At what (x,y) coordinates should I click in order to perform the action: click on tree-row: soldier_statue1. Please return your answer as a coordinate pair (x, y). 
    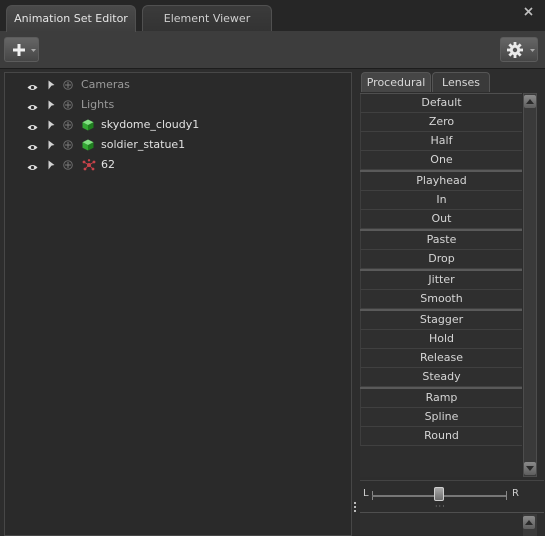
    Looking at the image, I should click on (178, 145).